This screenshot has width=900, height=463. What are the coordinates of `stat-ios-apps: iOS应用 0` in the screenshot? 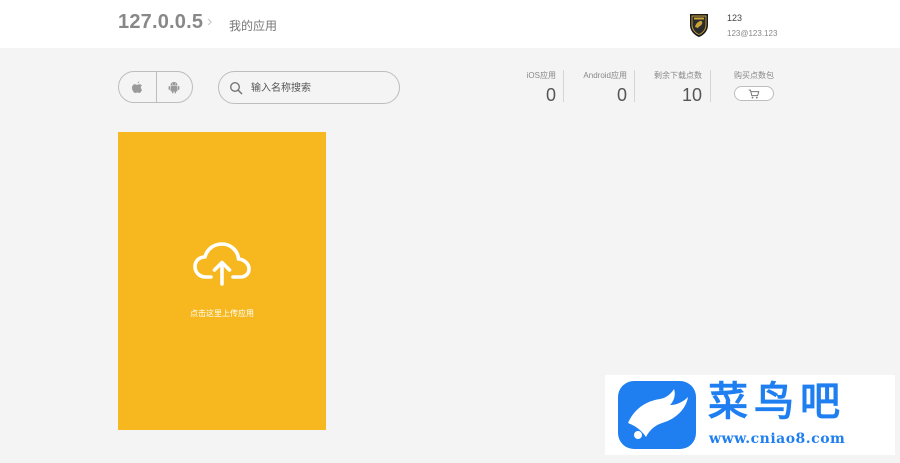 It's located at (535, 87).